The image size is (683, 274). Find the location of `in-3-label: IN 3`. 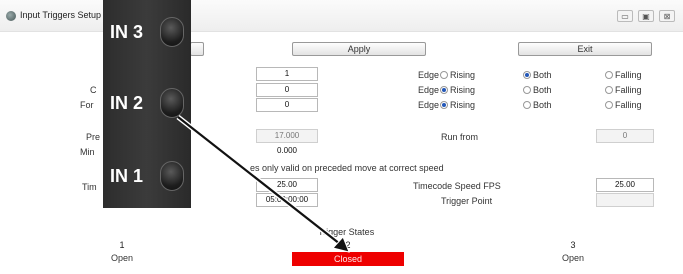

in-3-label: IN 3 is located at coordinates (127, 32).